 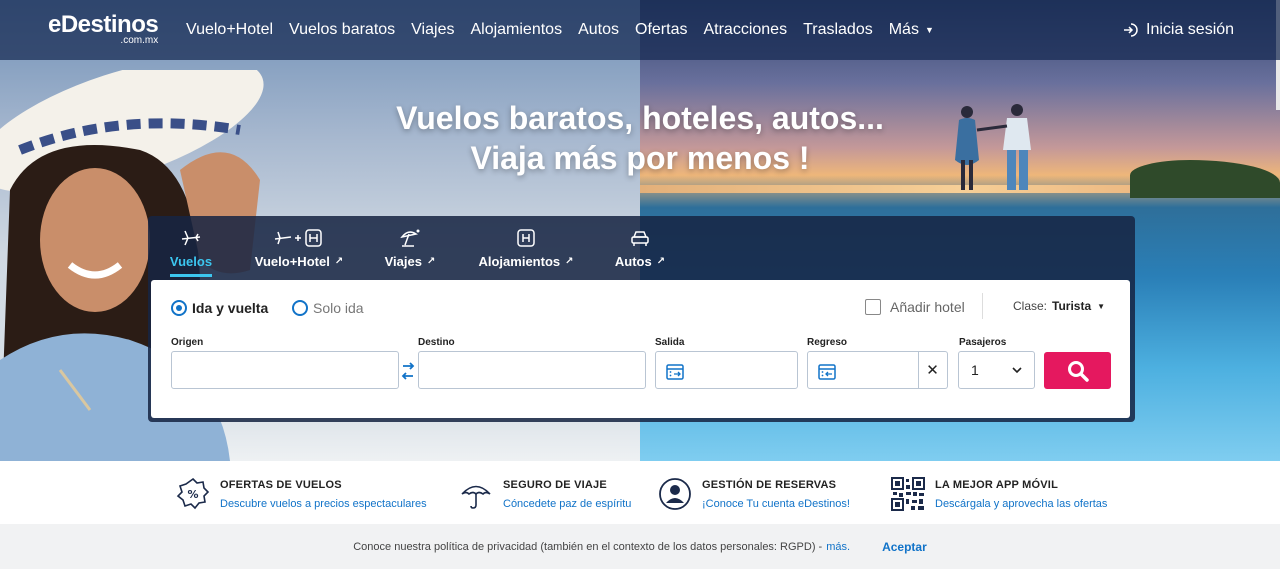 I want to click on tab-label: Alojamientos, so click(x=519, y=261).